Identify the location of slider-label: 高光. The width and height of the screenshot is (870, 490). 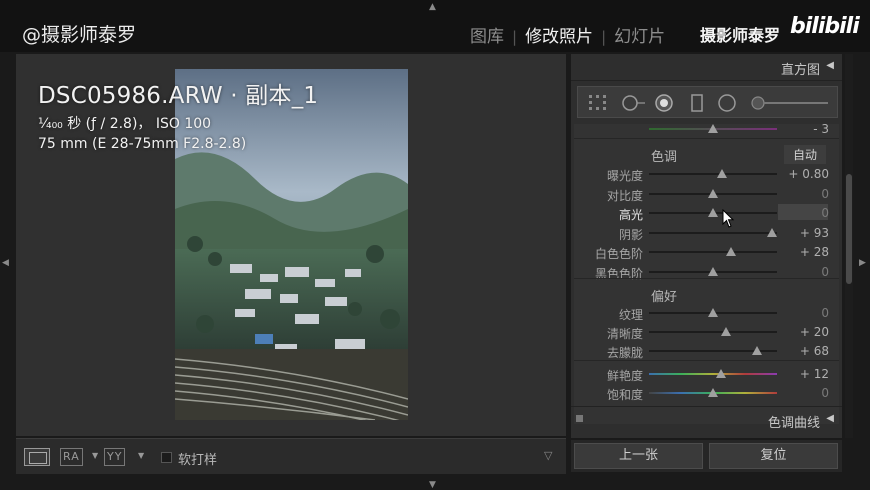
(630, 215).